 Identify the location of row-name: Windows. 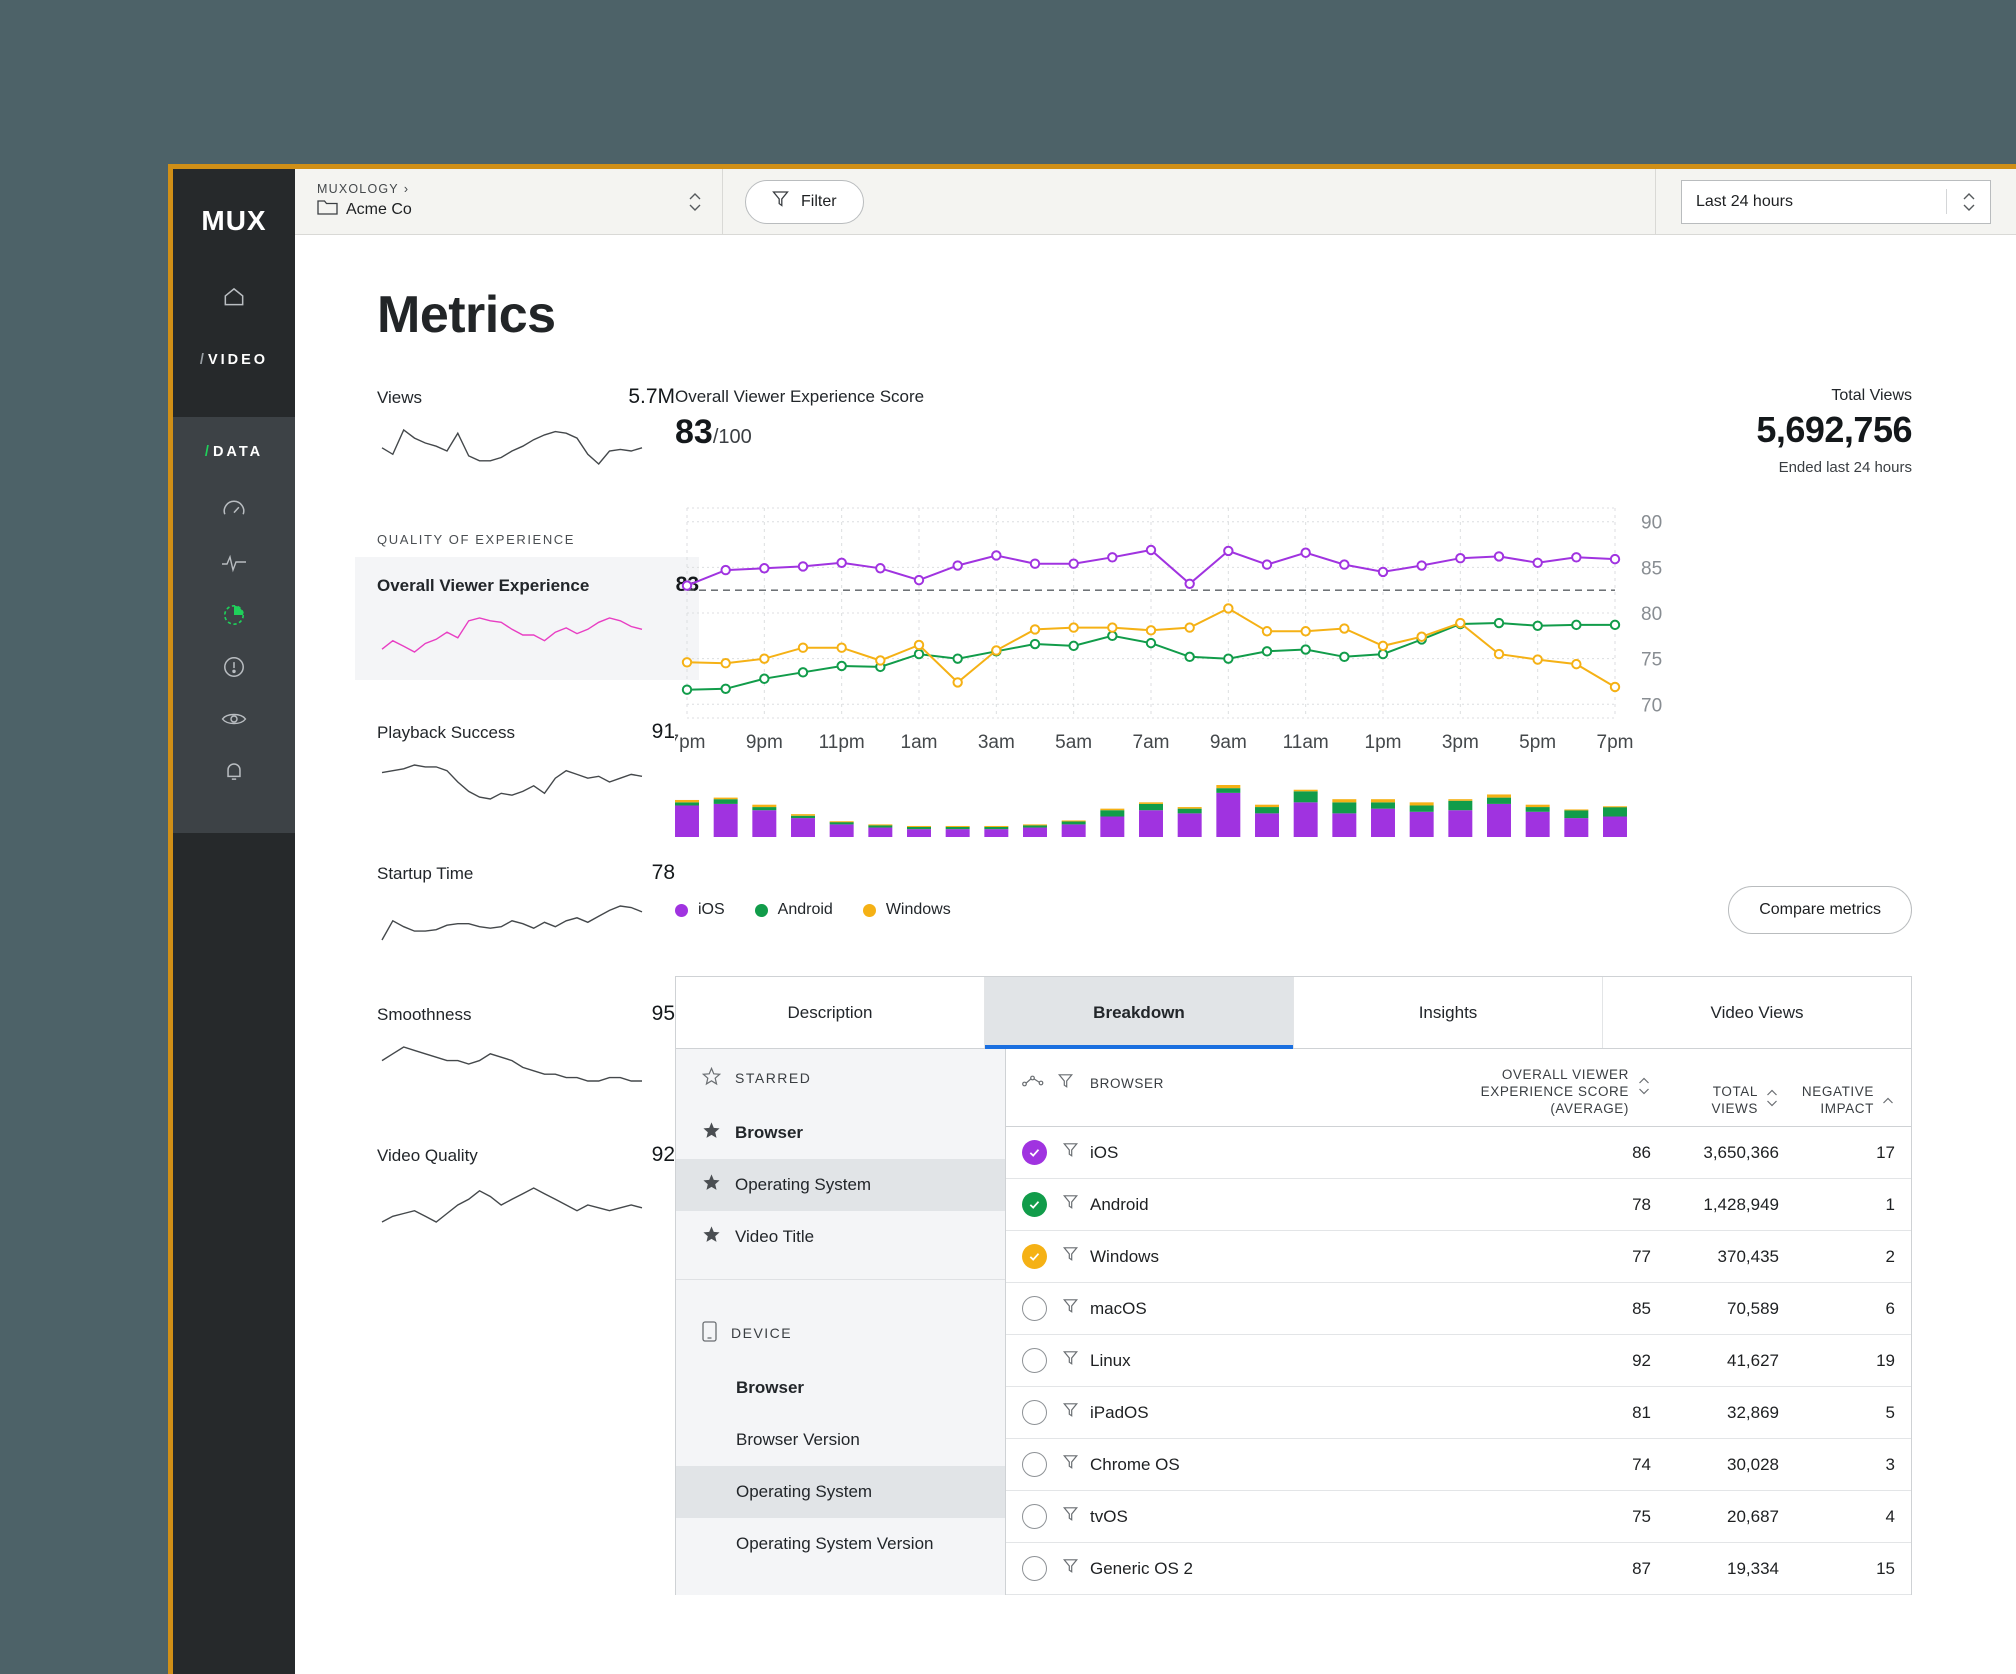
(1124, 1256).